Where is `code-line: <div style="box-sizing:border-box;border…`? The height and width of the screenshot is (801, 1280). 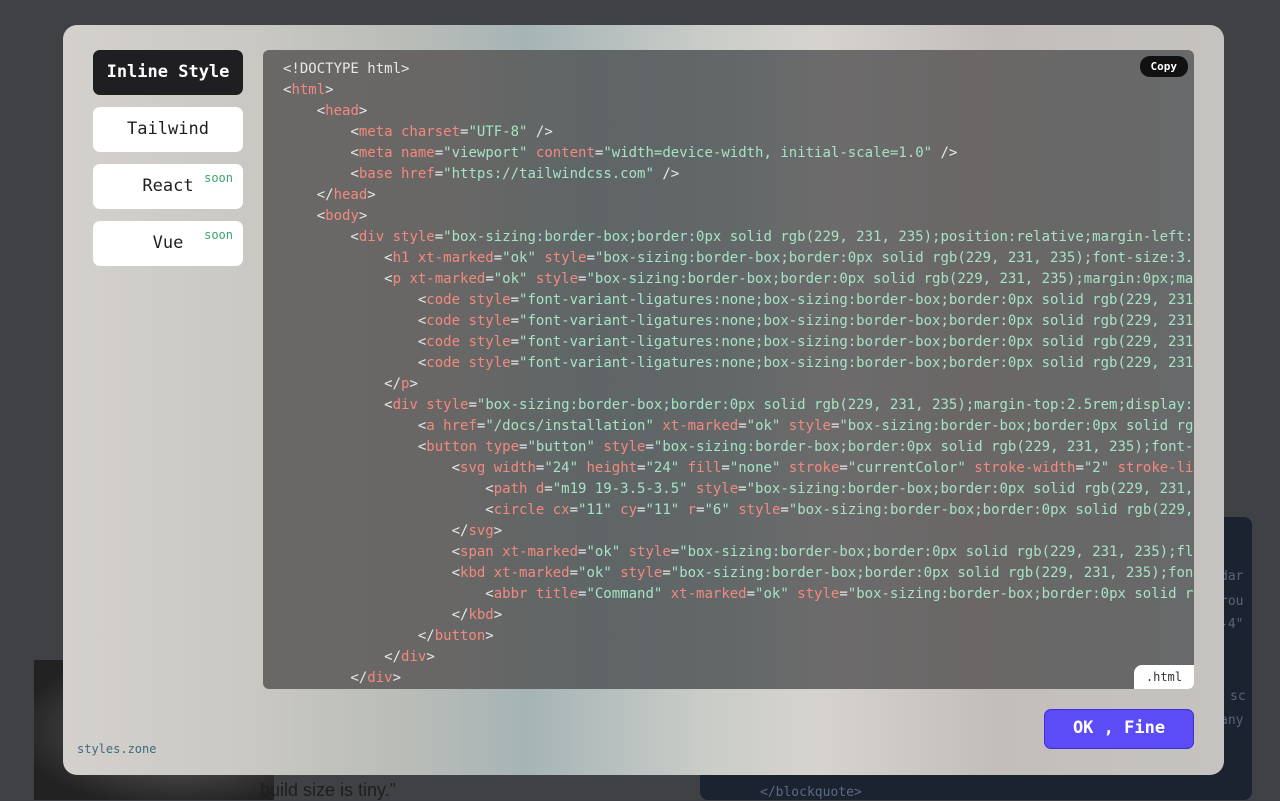
code-line: <div style="box-sizing:border-box;border… is located at coordinates (738, 237).